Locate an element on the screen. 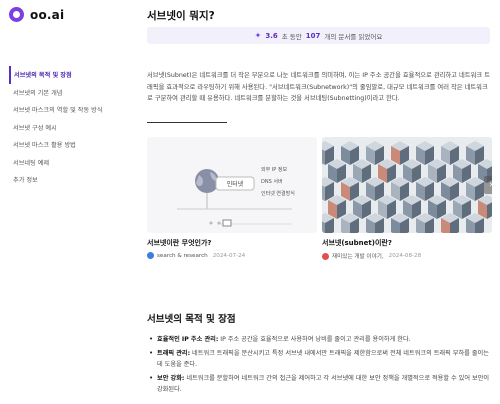  card-title: 서브넷이란 무엇인가? is located at coordinates (232, 243).